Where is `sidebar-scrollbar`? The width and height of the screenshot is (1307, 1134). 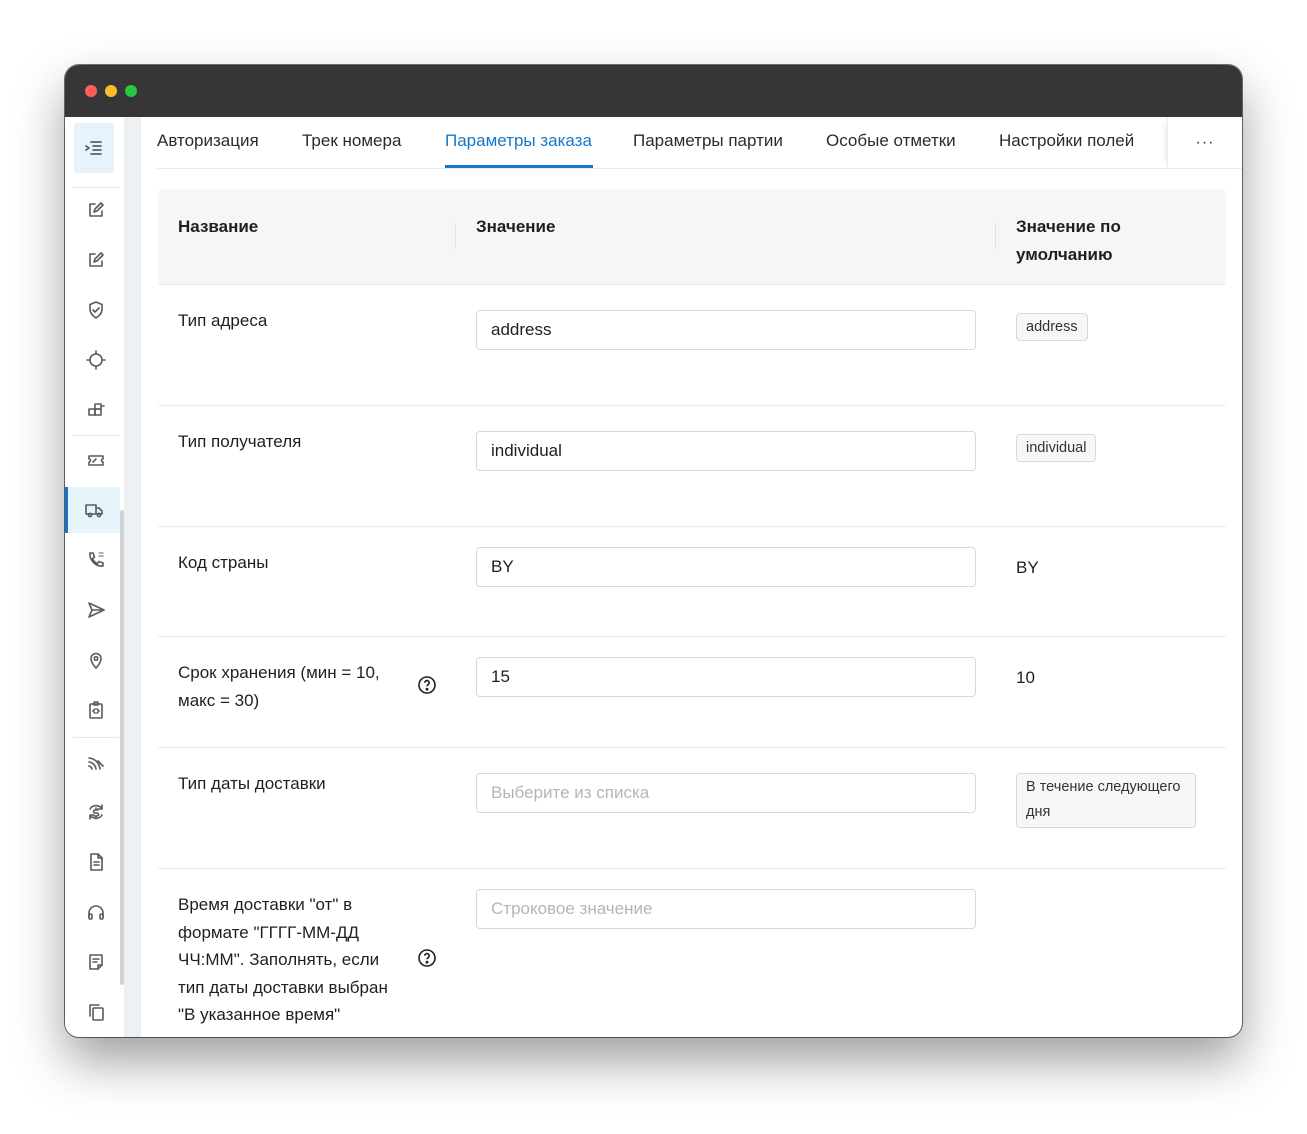
sidebar-scrollbar is located at coordinates (122, 747).